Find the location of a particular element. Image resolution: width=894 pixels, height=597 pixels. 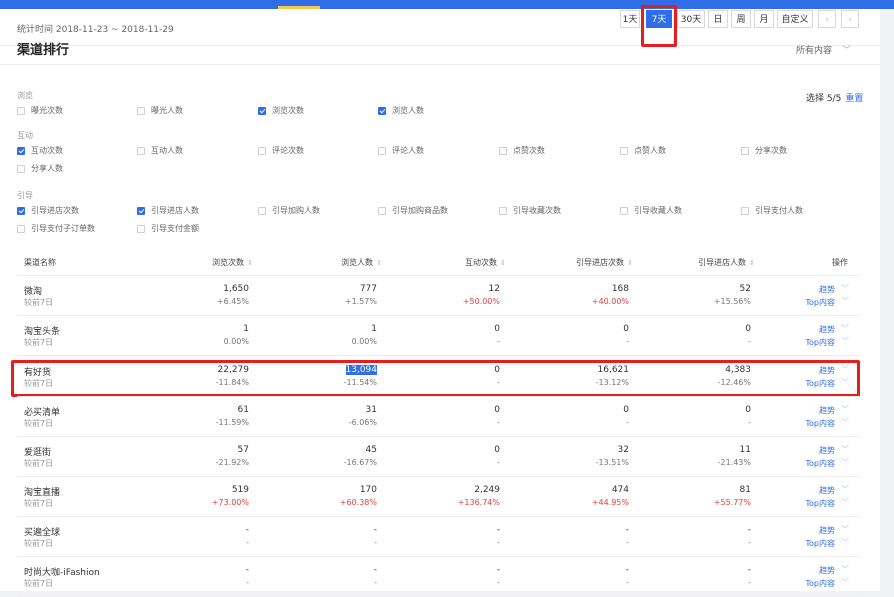

metric-value: 61 is located at coordinates (243, 410).